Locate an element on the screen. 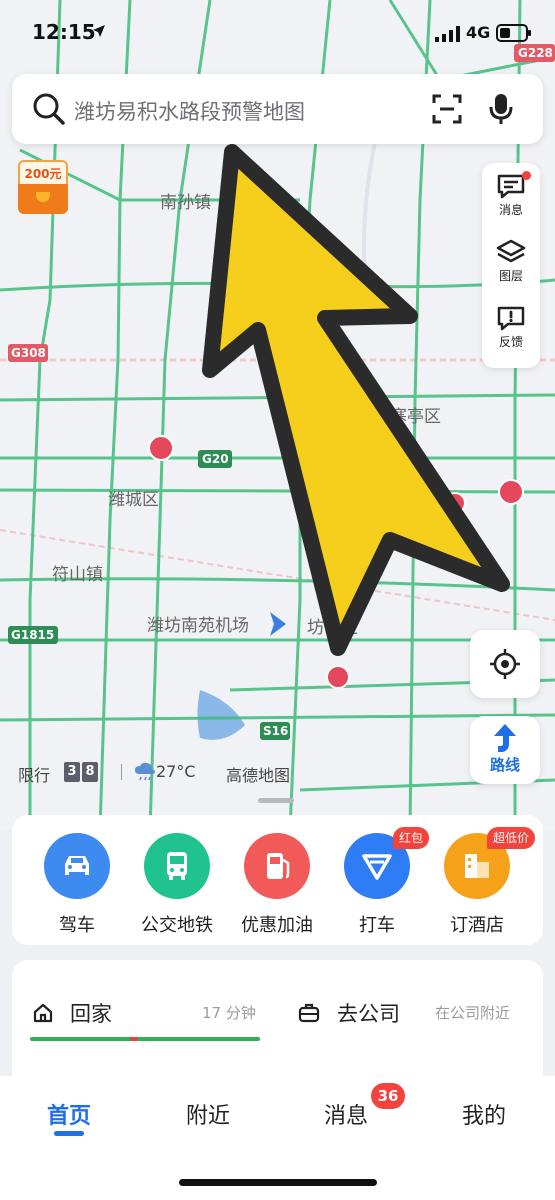 Image resolution: width=555 pixels, height=1200 pixels. brand-watermark: 高德地图 is located at coordinates (258, 775).